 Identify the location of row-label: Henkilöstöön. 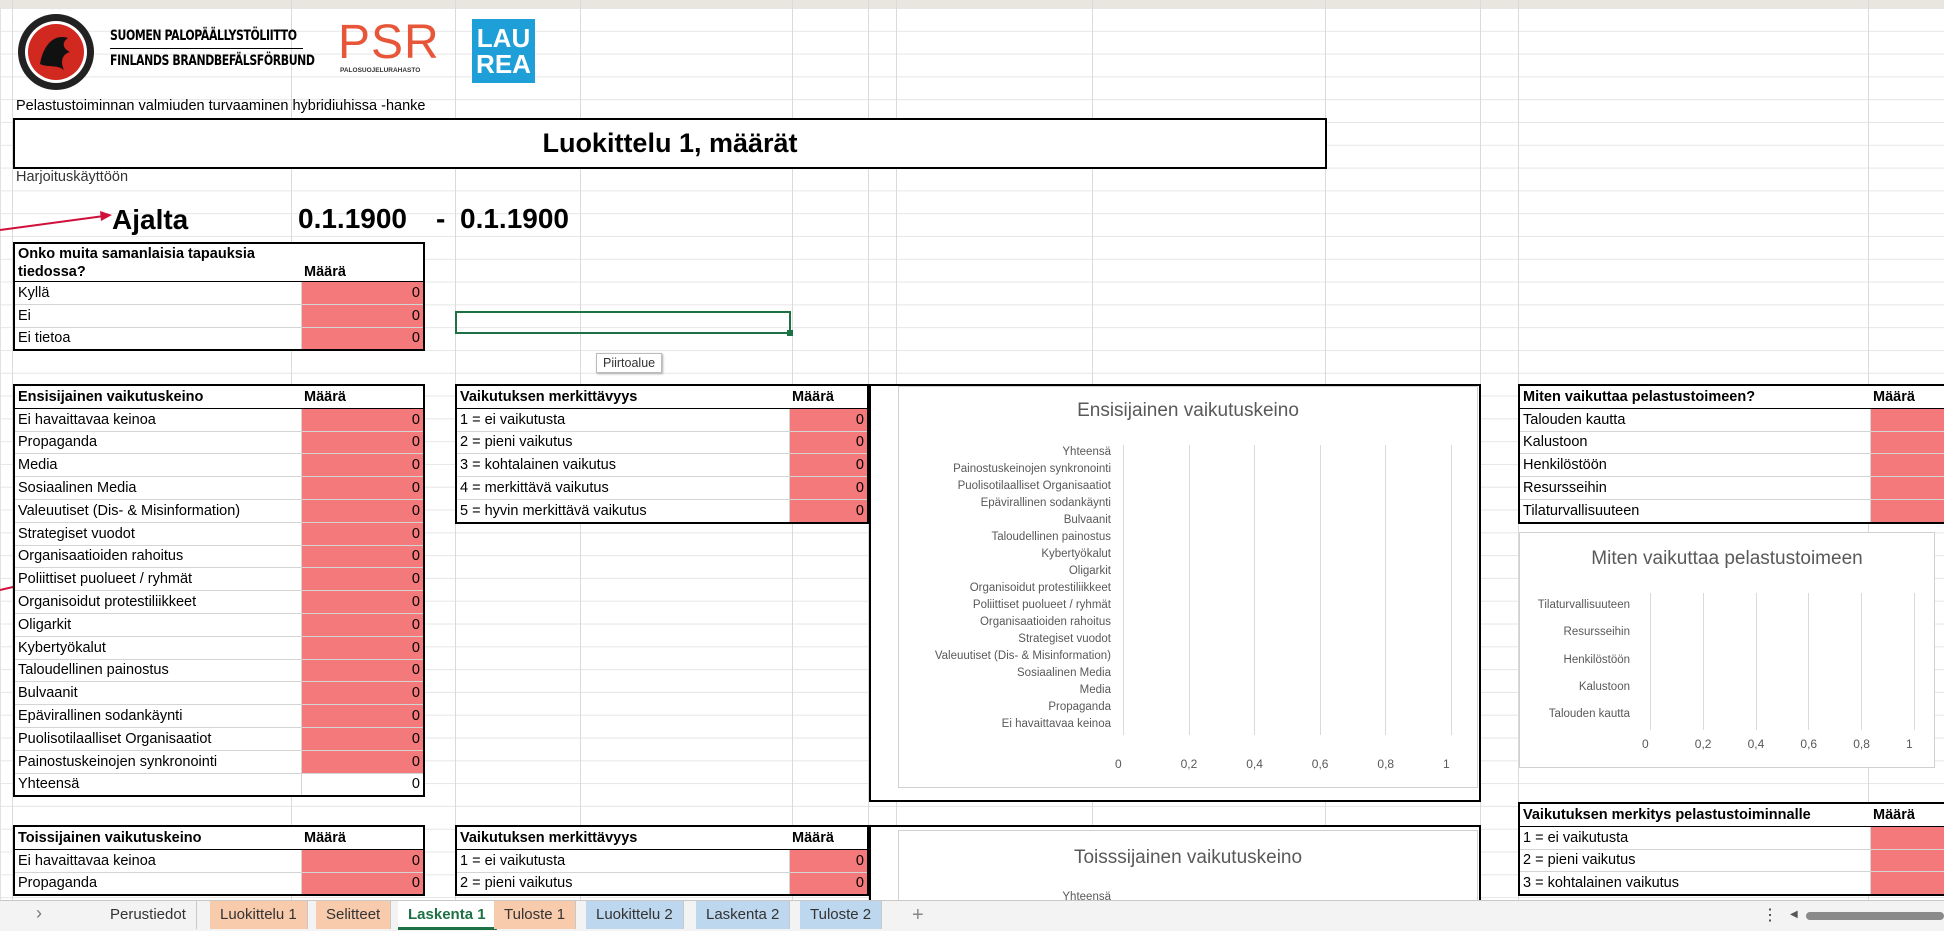
(1694, 465).